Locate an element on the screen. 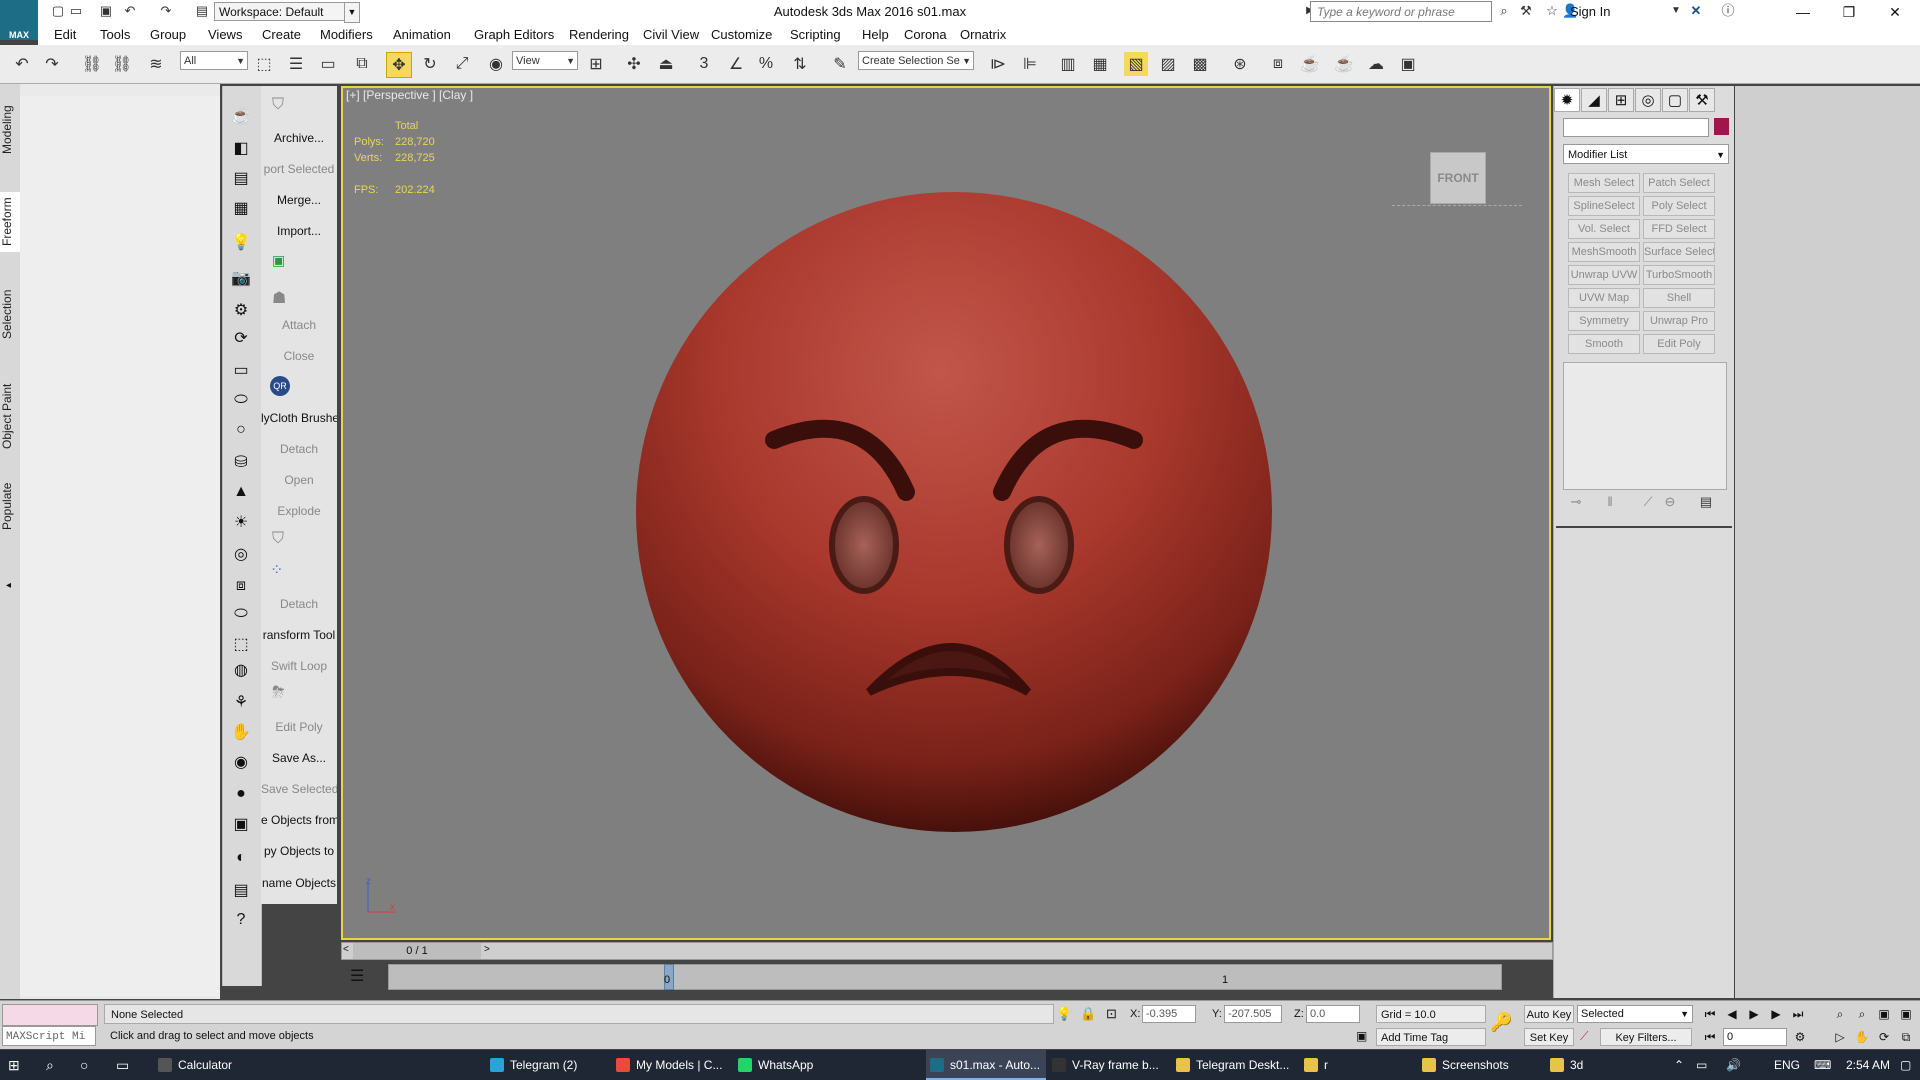  clock: 2:54 AM is located at coordinates (1868, 1065).